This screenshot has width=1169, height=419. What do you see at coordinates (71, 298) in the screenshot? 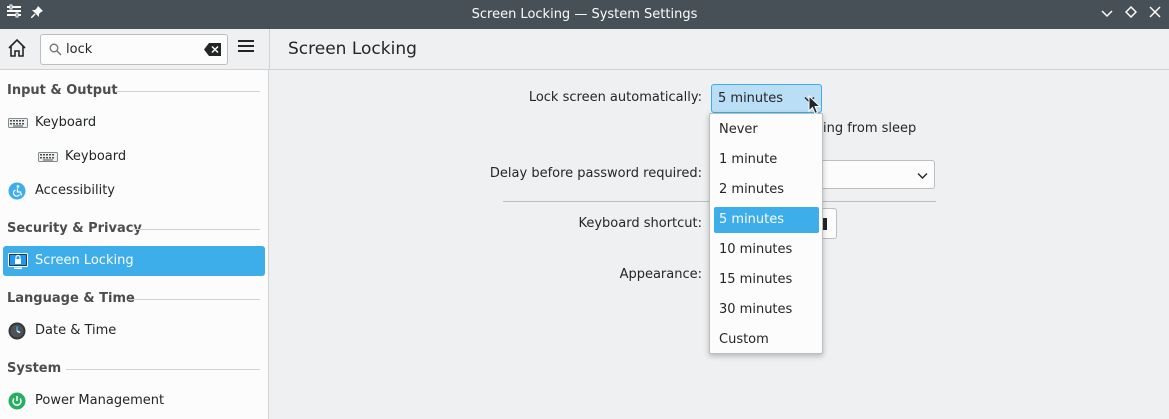
I see `section-header-language-time: Language & Time` at bounding box center [71, 298].